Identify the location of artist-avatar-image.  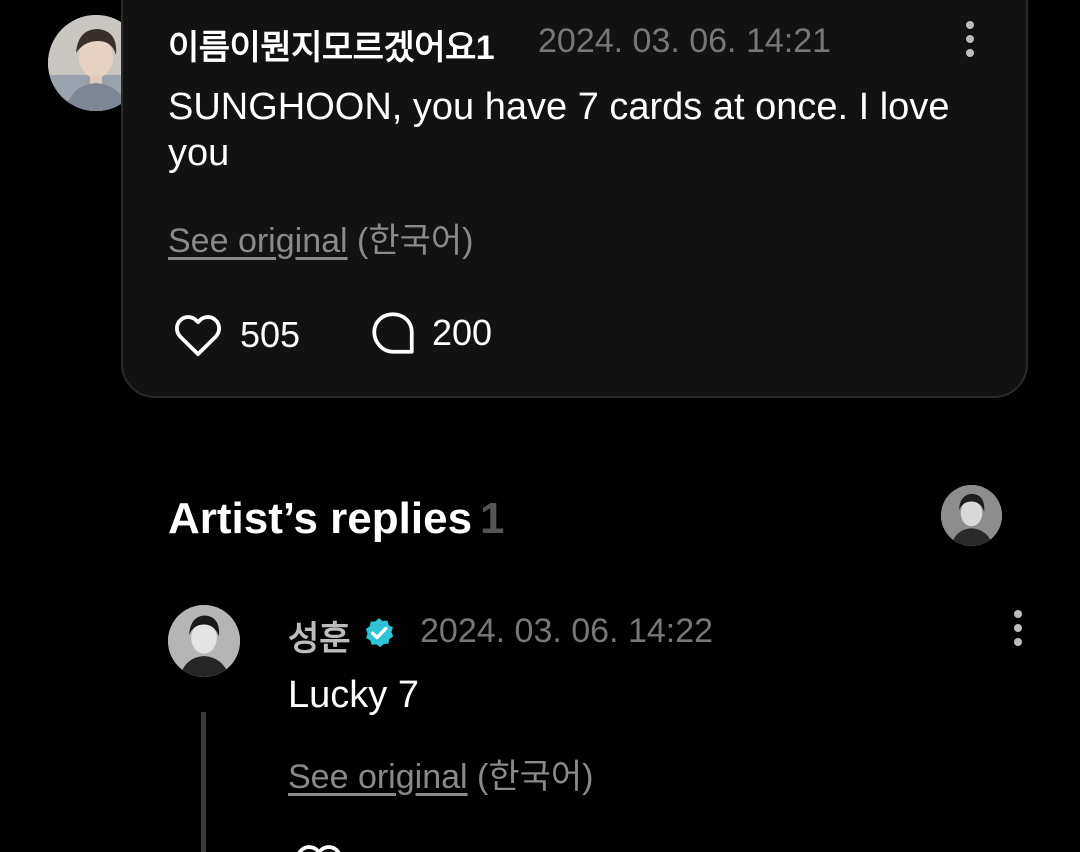
(204, 641).